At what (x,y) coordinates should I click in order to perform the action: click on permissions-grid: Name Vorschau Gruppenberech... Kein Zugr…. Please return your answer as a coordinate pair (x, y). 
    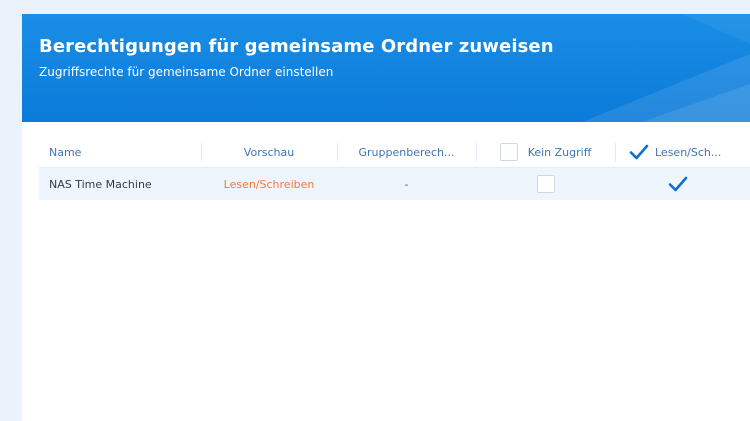
    Looking at the image, I should click on (394, 168).